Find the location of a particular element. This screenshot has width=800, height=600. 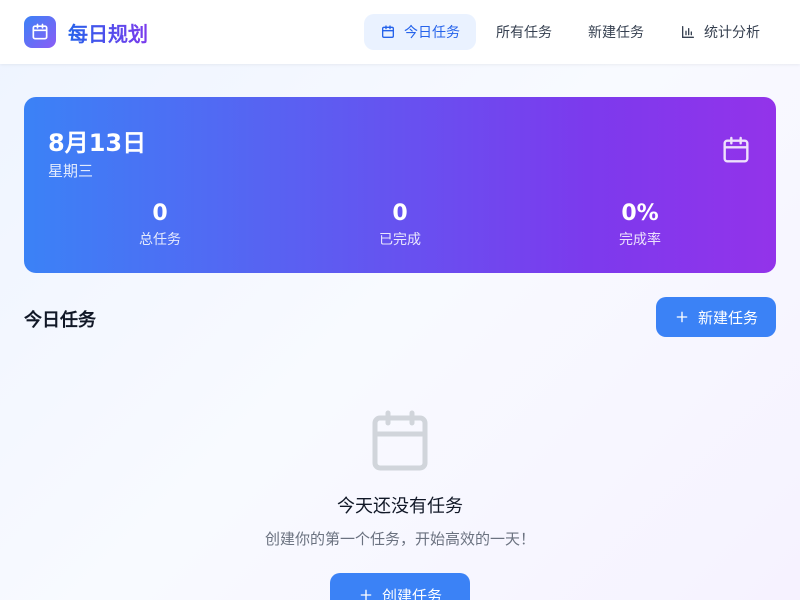

app-header: 每日规划 今日任务 所有任务 新建任务 统计分析 is located at coordinates (400, 32).